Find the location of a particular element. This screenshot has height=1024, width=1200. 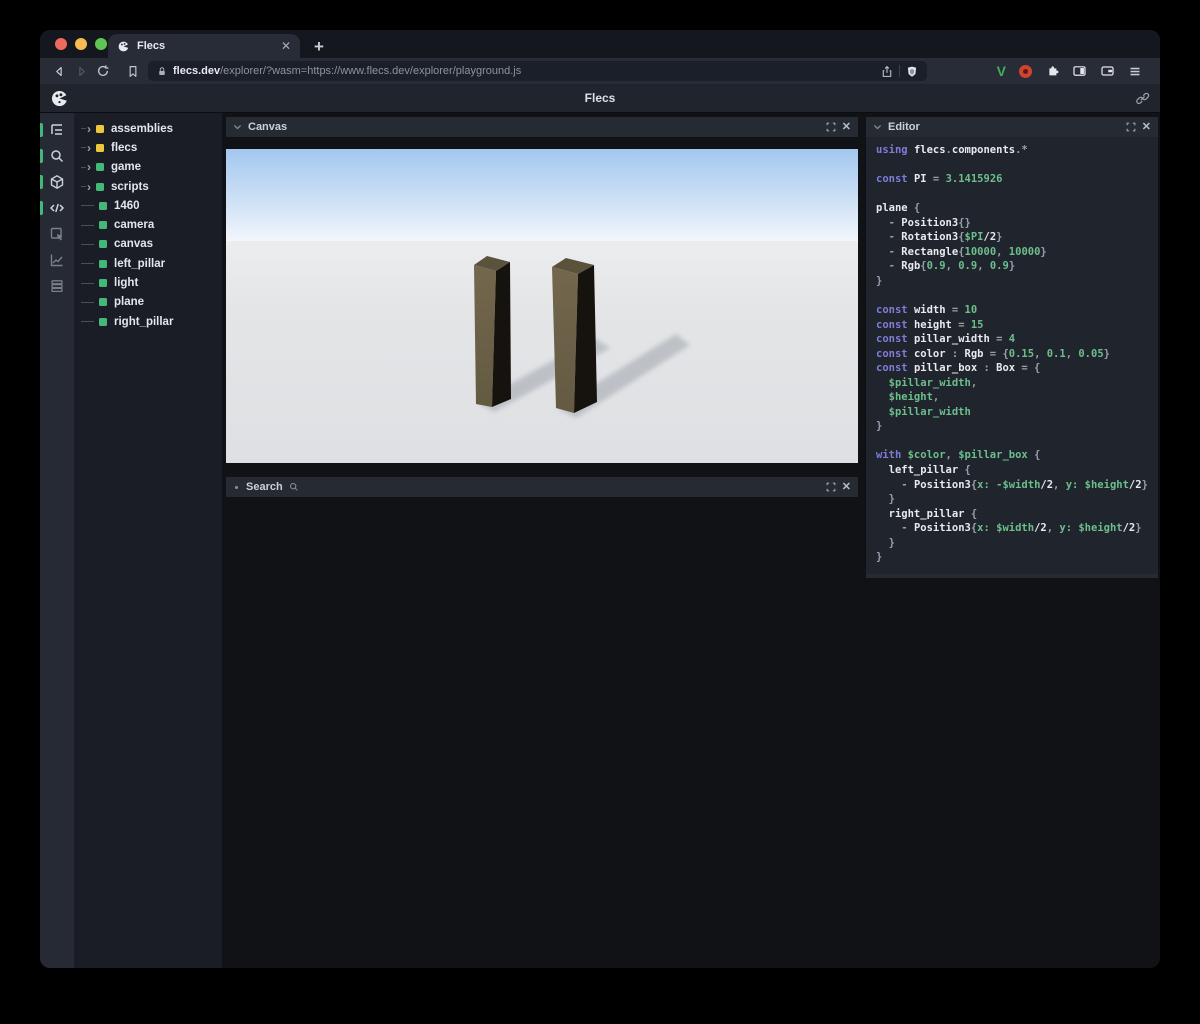

sidebar-search-button is located at coordinates (57, 156).